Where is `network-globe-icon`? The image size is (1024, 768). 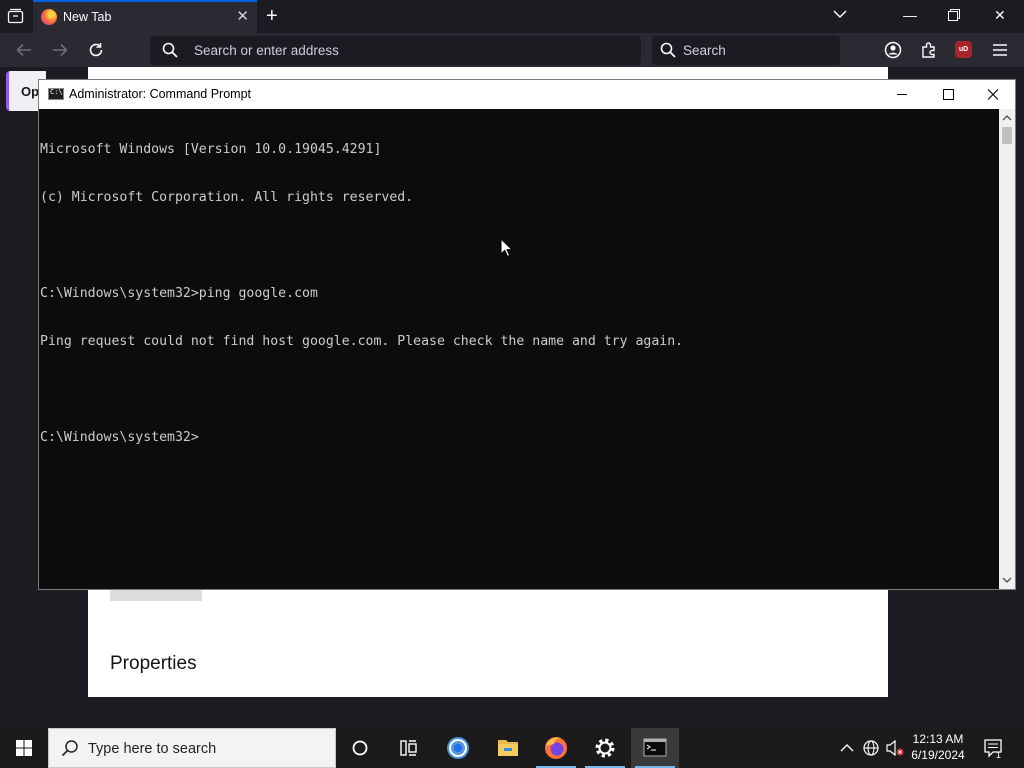 network-globe-icon is located at coordinates (871, 748).